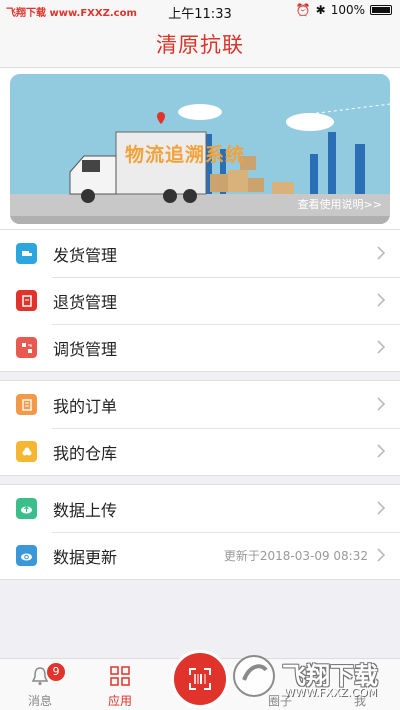 Image resolution: width=400 pixels, height=710 pixels. What do you see at coordinates (381, 10) in the screenshot?
I see `battery-icon` at bounding box center [381, 10].